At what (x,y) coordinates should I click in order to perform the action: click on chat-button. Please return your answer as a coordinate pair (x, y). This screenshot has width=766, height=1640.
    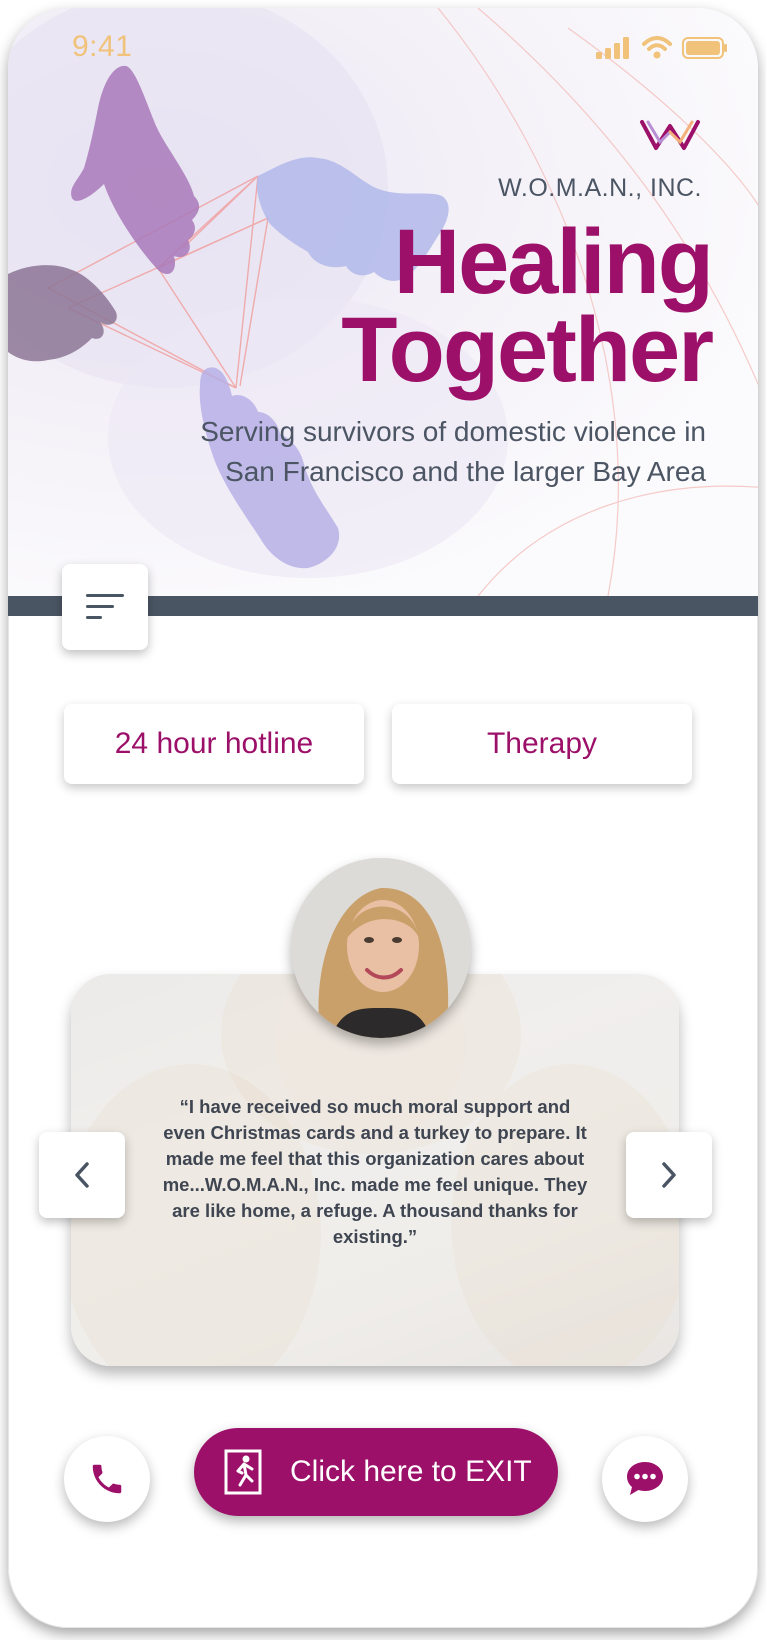
    Looking at the image, I should click on (645, 1479).